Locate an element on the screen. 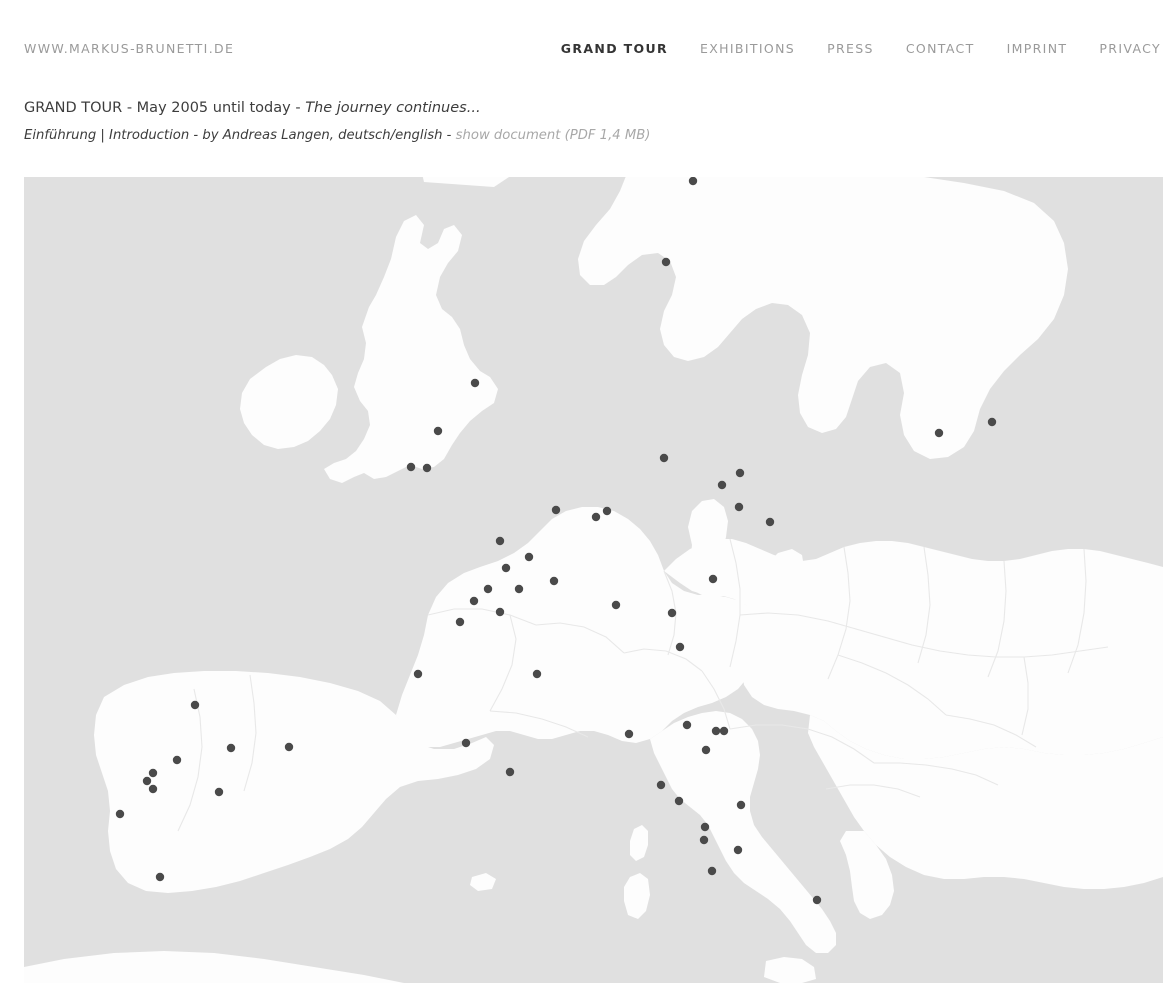 This screenshot has width=1163, height=983. nav-item-privacy: PRIVACY is located at coordinates (1130, 48).